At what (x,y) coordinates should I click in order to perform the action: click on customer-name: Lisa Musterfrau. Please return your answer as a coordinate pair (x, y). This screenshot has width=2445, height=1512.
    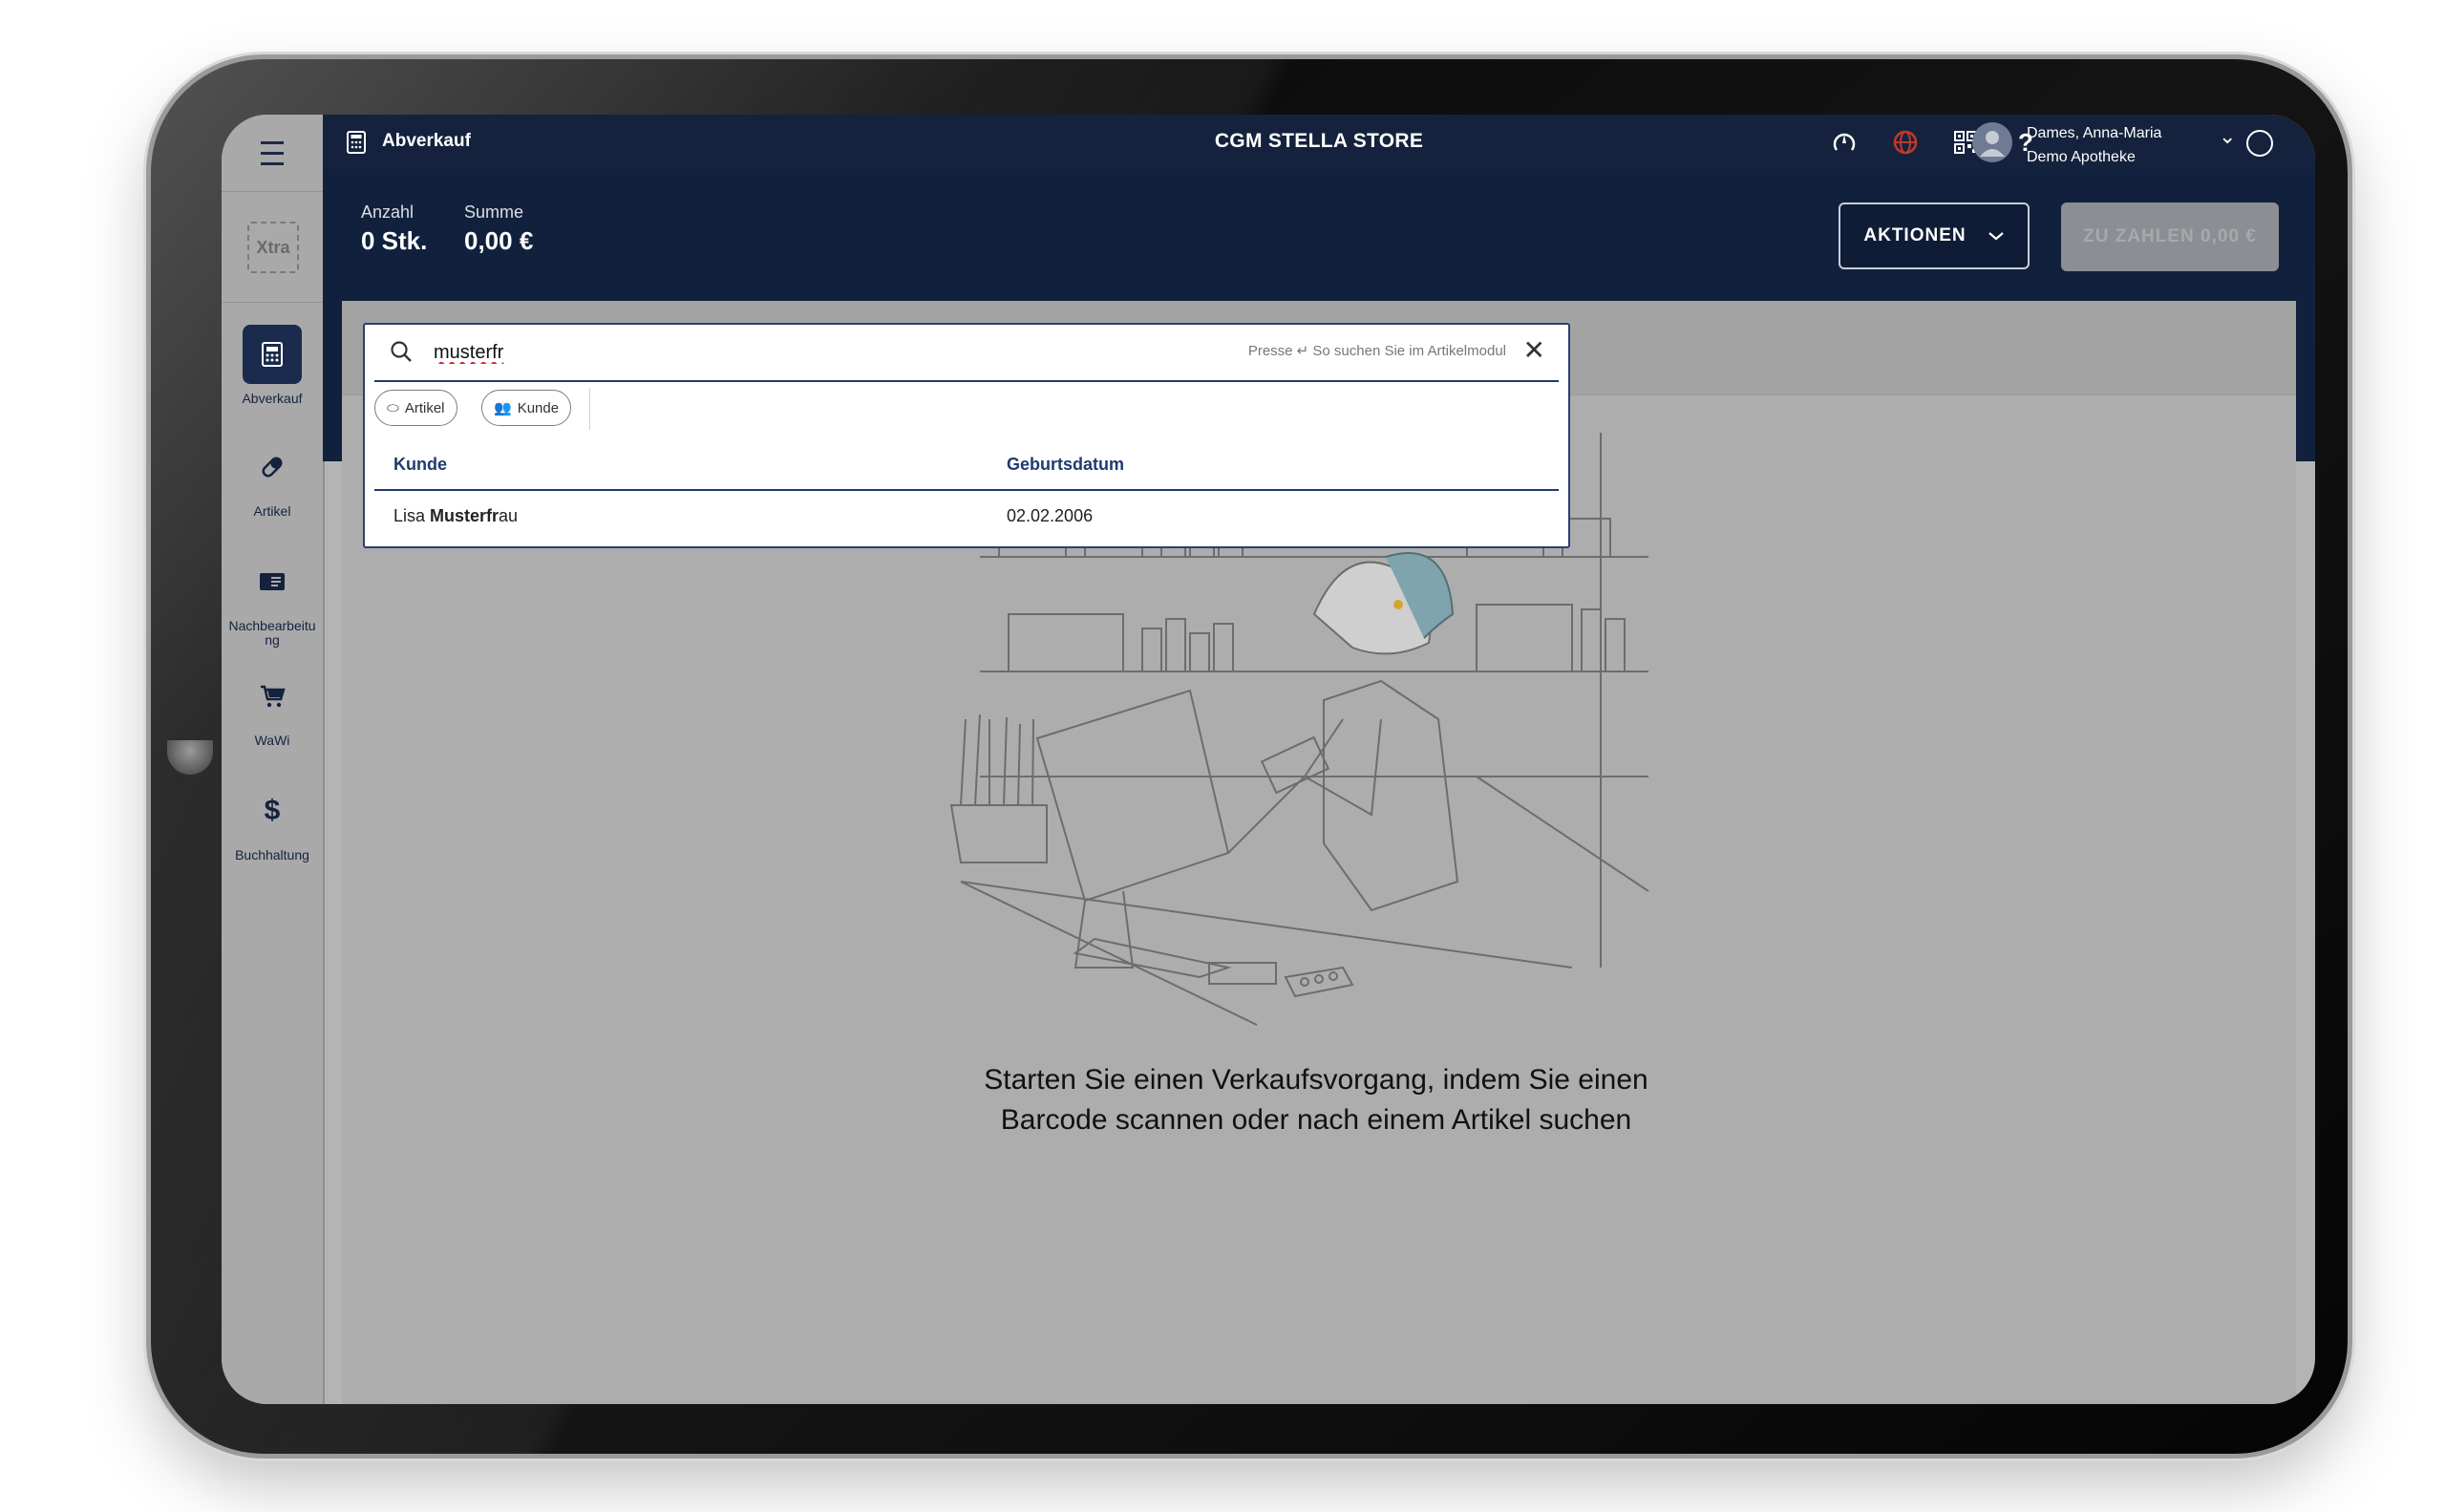
    Looking at the image, I should click on (456, 515).